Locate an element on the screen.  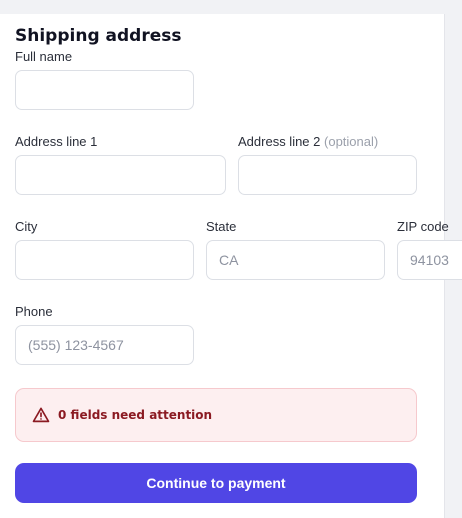
alert-text: fields need attention is located at coordinates (141, 415).